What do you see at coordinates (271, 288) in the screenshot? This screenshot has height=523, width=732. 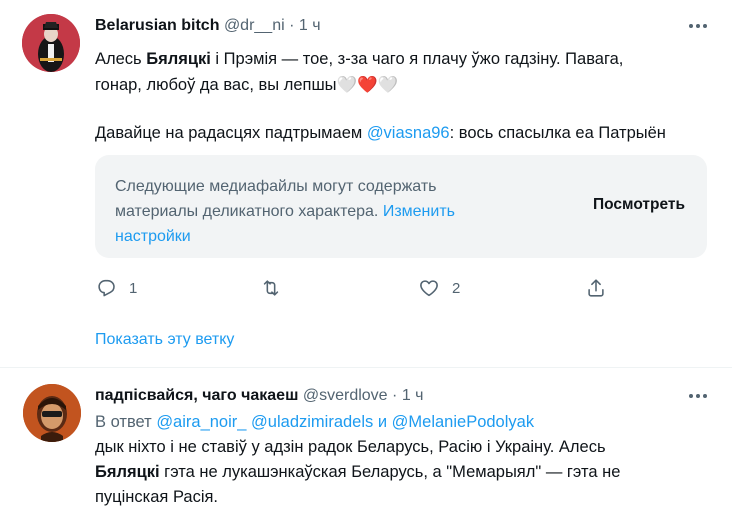 I see `retweet-icon` at bounding box center [271, 288].